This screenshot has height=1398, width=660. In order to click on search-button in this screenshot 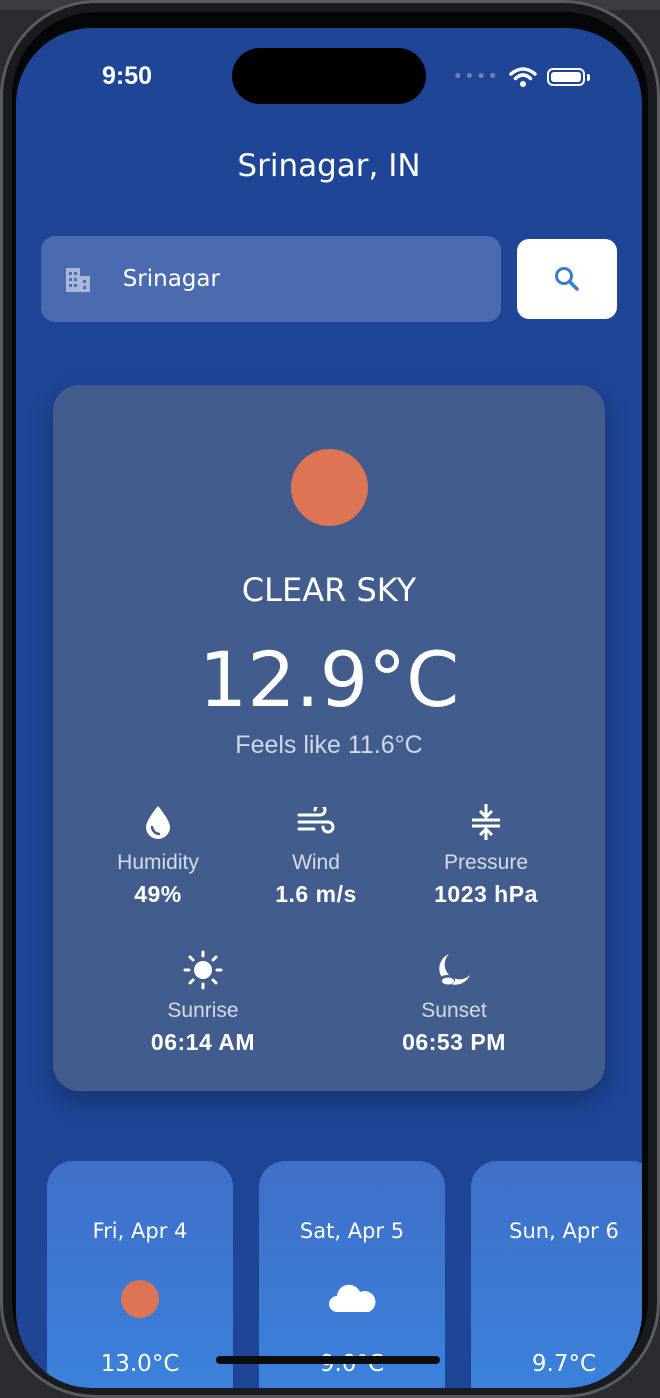, I will do `click(567, 279)`.